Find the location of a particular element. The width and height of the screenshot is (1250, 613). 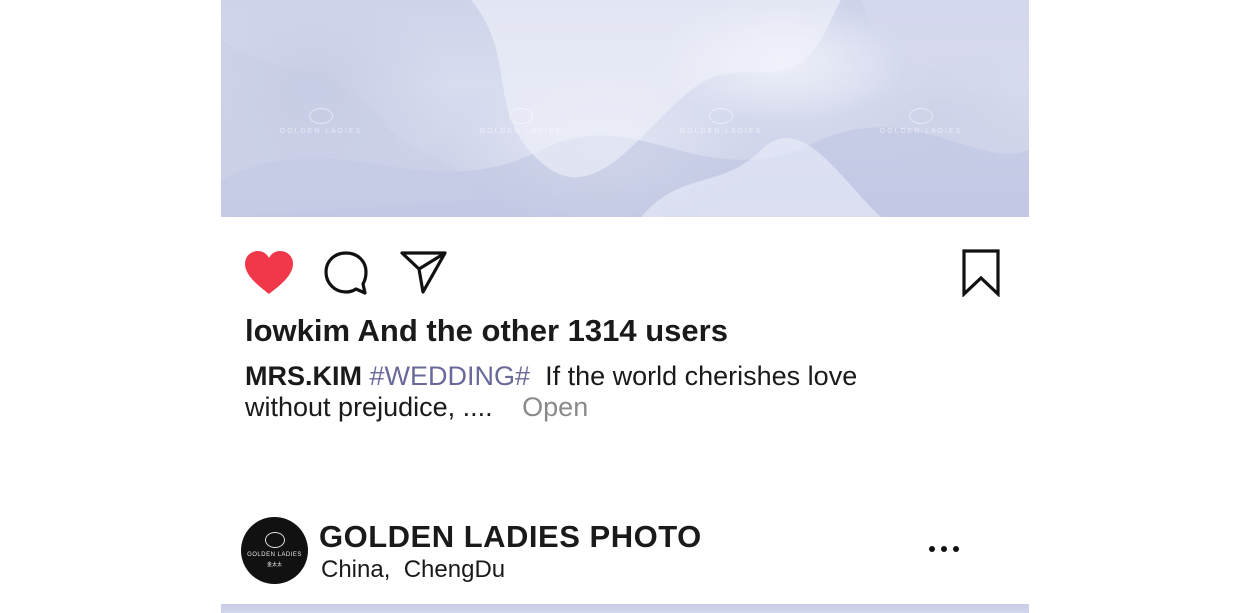

share-button is located at coordinates (424, 274).